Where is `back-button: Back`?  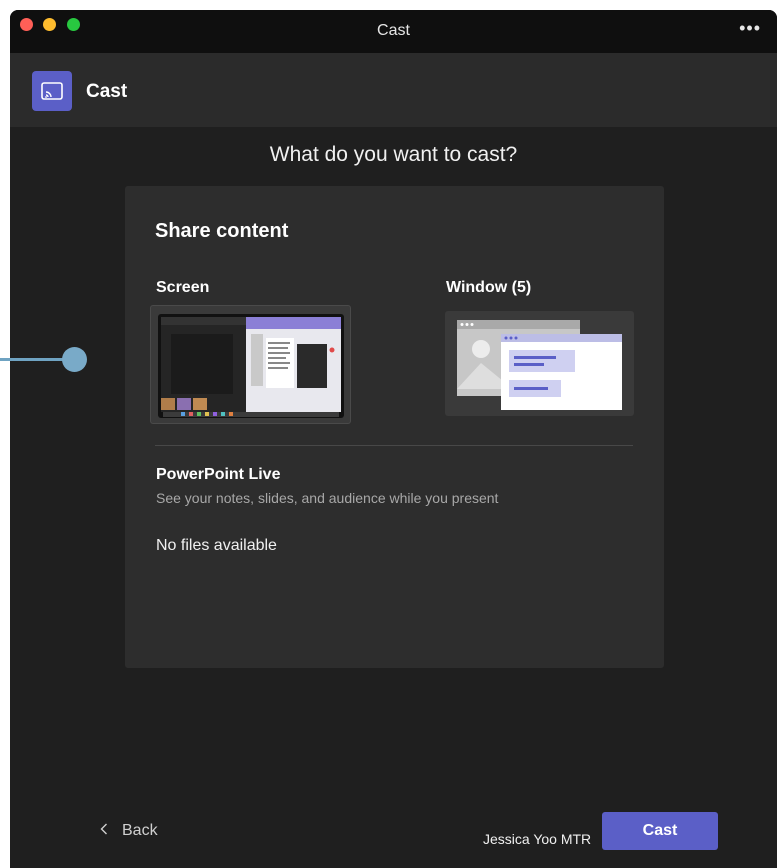 back-button: Back is located at coordinates (129, 831).